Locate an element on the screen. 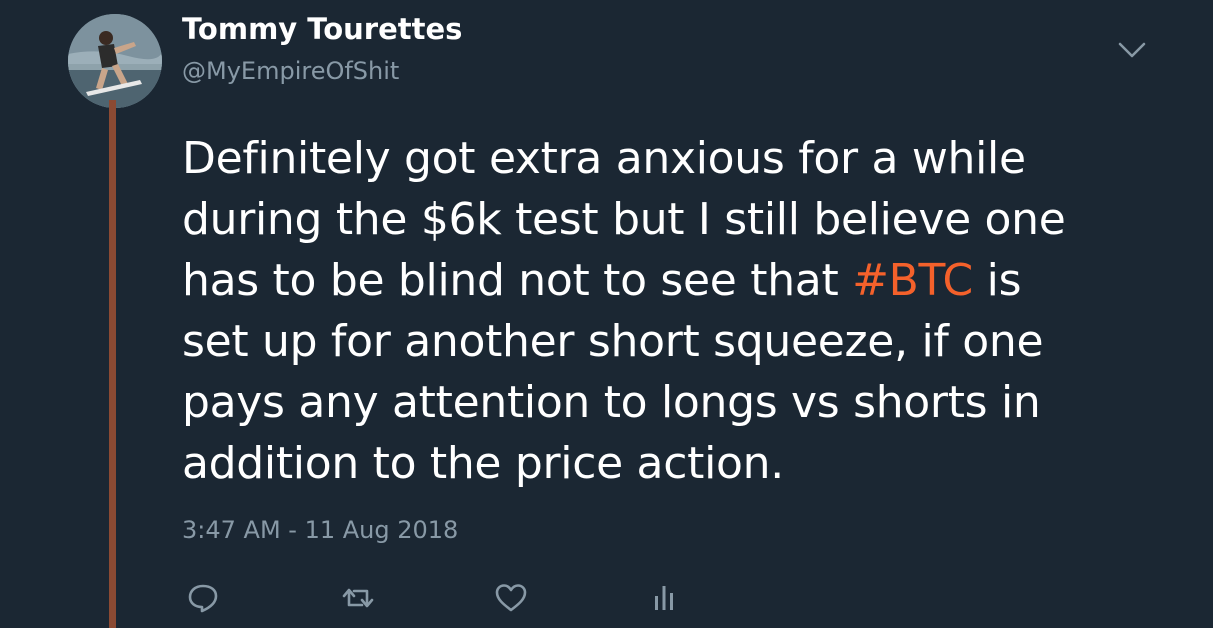  thread-line is located at coordinates (112, 364).